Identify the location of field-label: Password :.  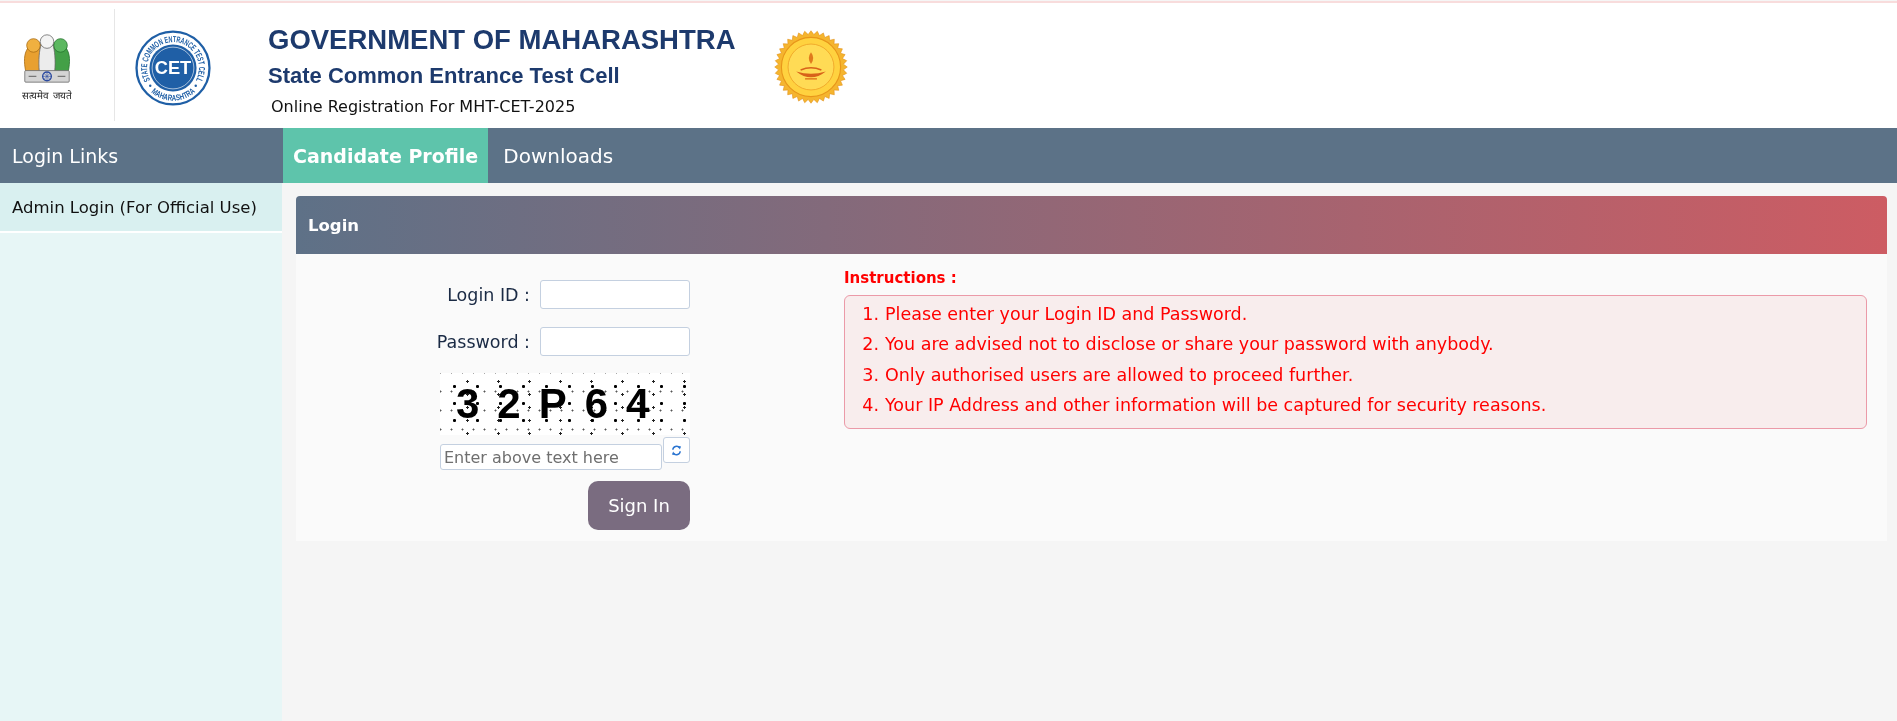
(483, 341).